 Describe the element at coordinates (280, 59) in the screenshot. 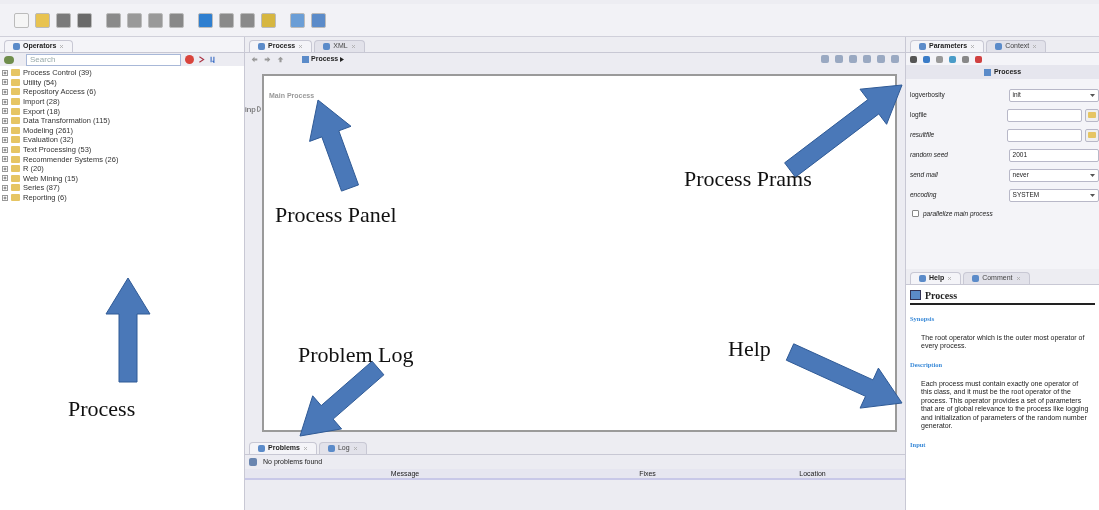

I see `up-icon` at that location.